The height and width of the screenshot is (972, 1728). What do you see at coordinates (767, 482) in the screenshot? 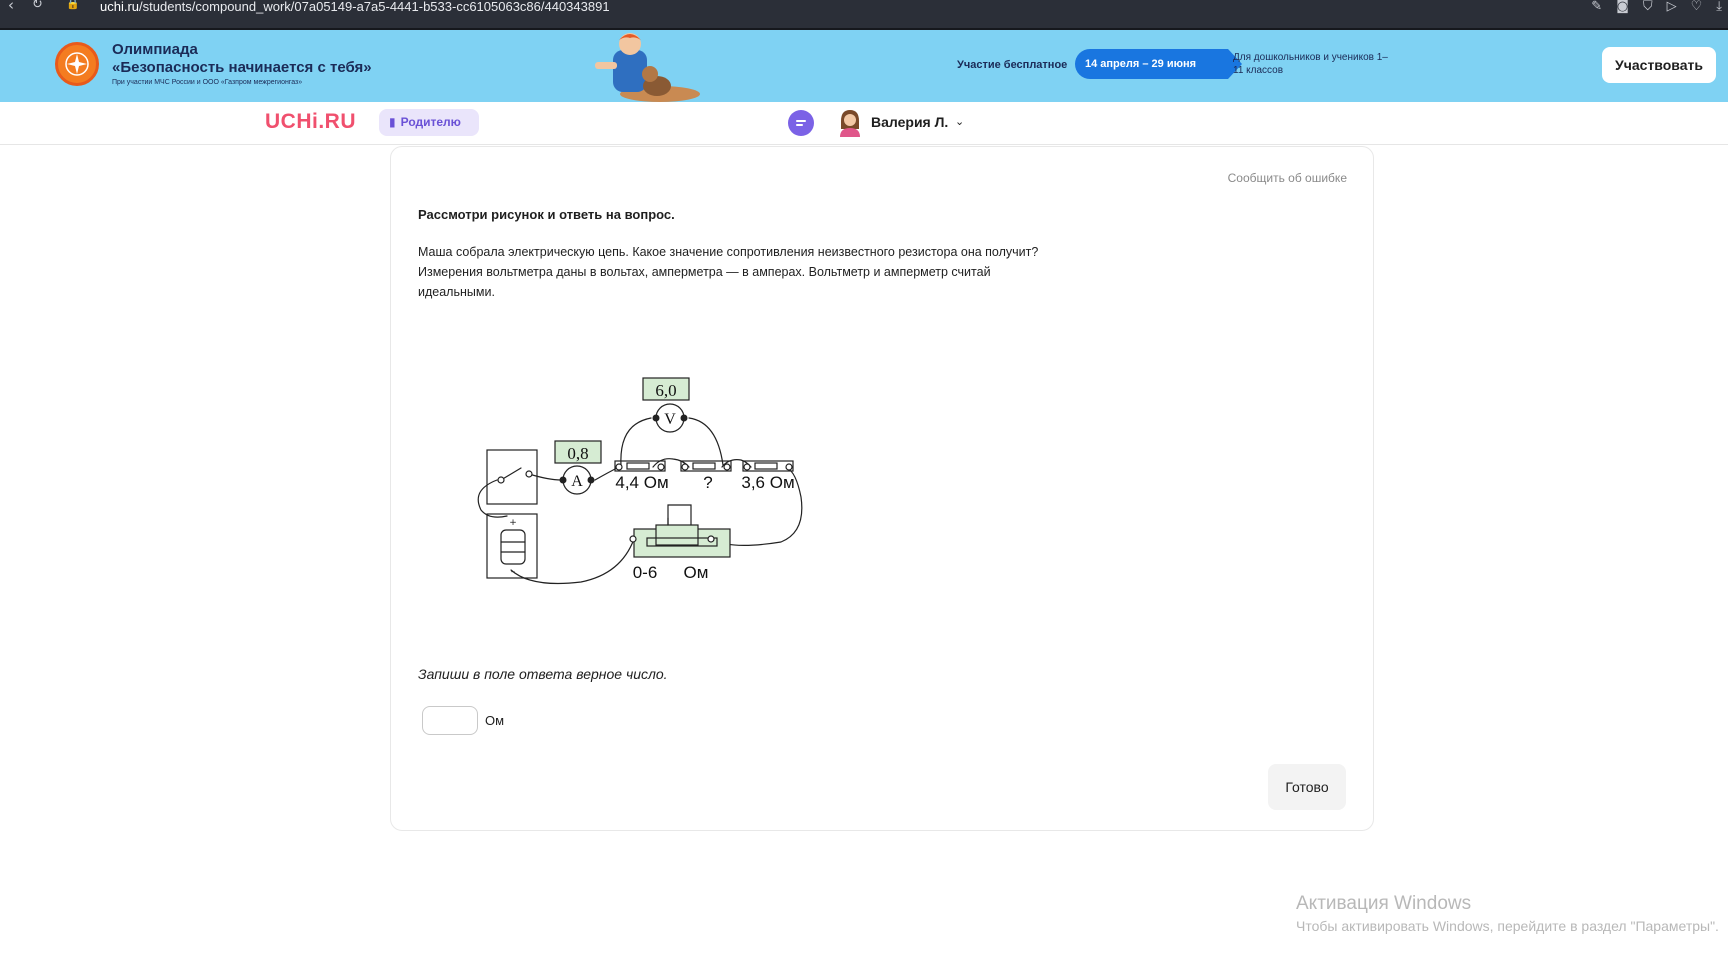
I see `resistor-3-label: 3,6 Ом` at bounding box center [767, 482].